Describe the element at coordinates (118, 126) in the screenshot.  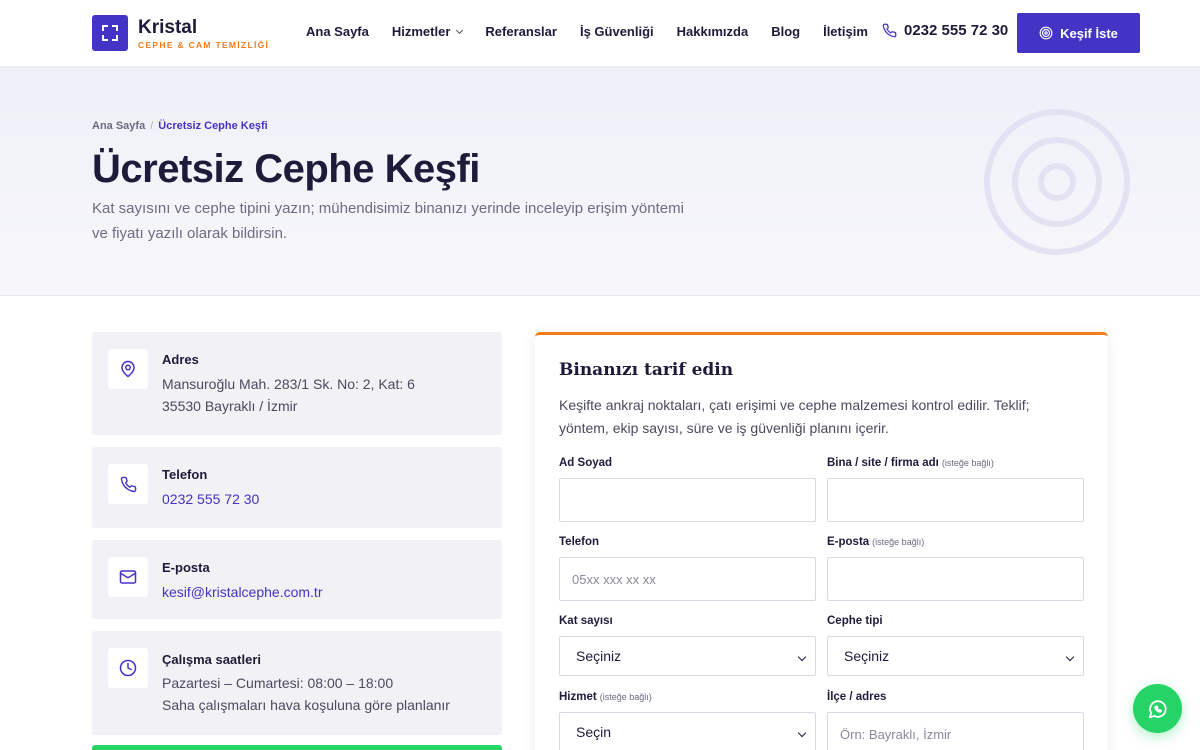
I see `breadcrumb-home: Ana Sayfa` at that location.